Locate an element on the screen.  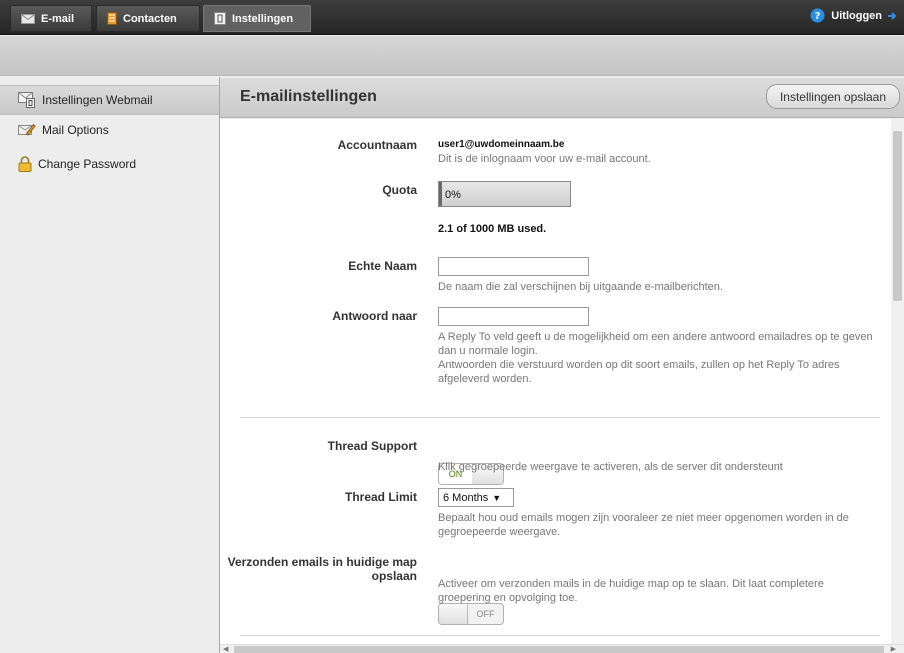
account-name-value: user1@uwdomeinnaam.be is located at coordinates (501, 144).